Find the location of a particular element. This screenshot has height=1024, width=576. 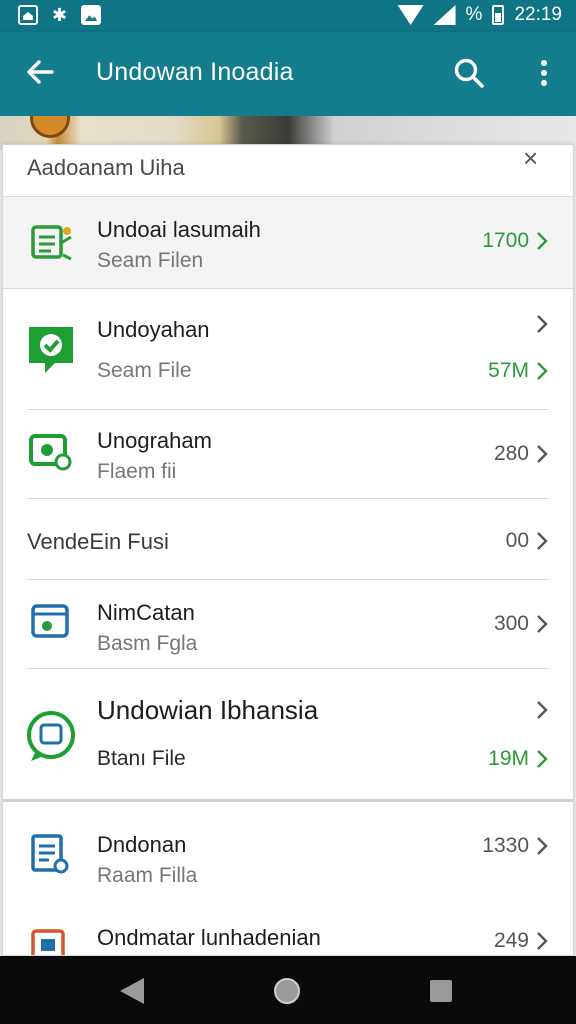

status-bar: ✱ % 22:19 is located at coordinates (288, 16).